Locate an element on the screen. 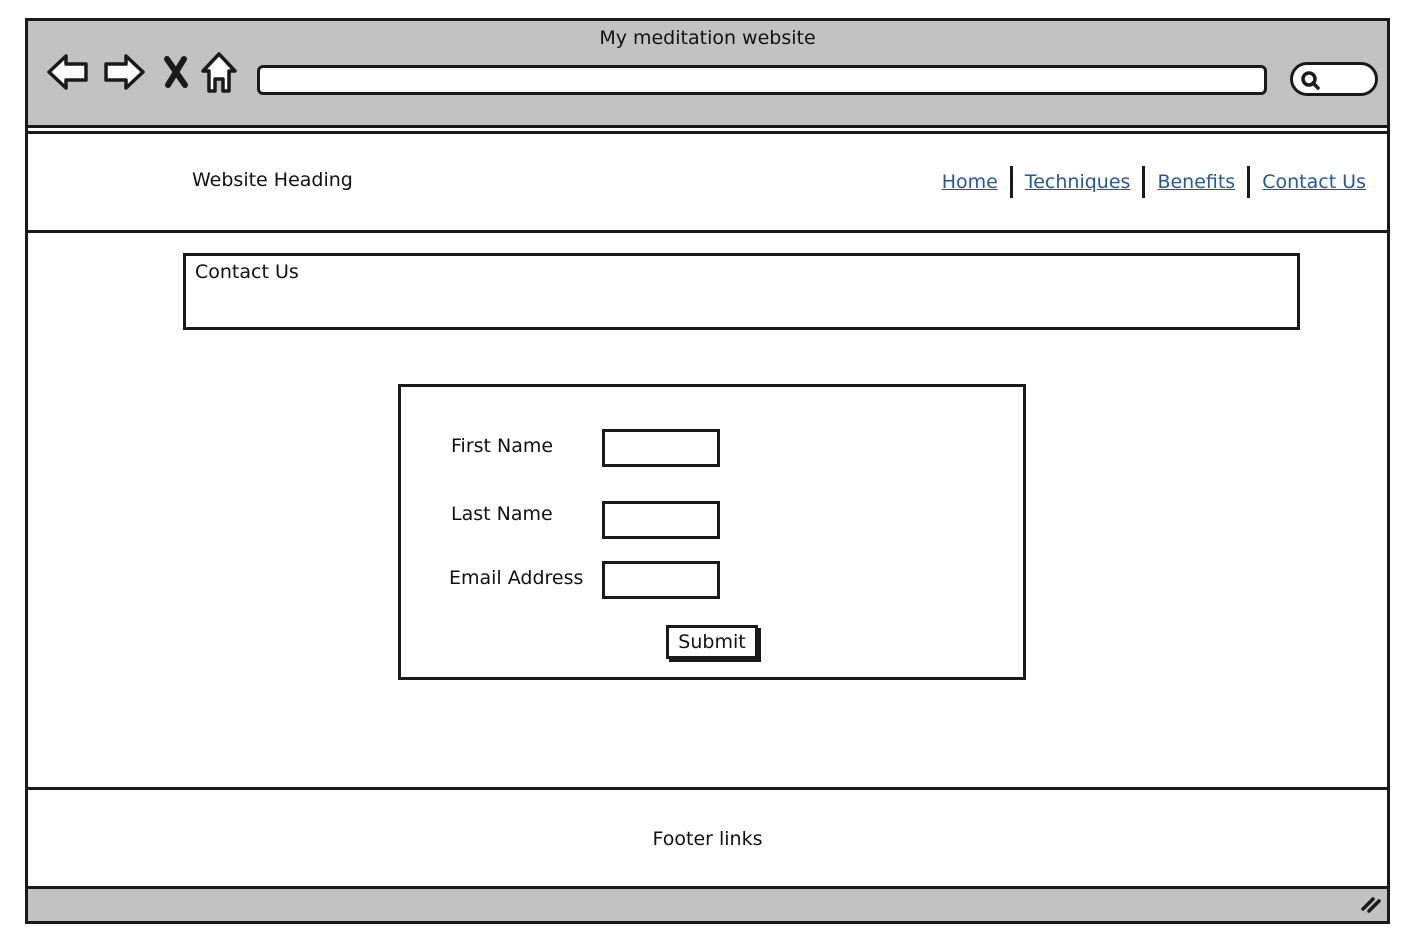  site-footer: Footer links is located at coordinates (707, 838).